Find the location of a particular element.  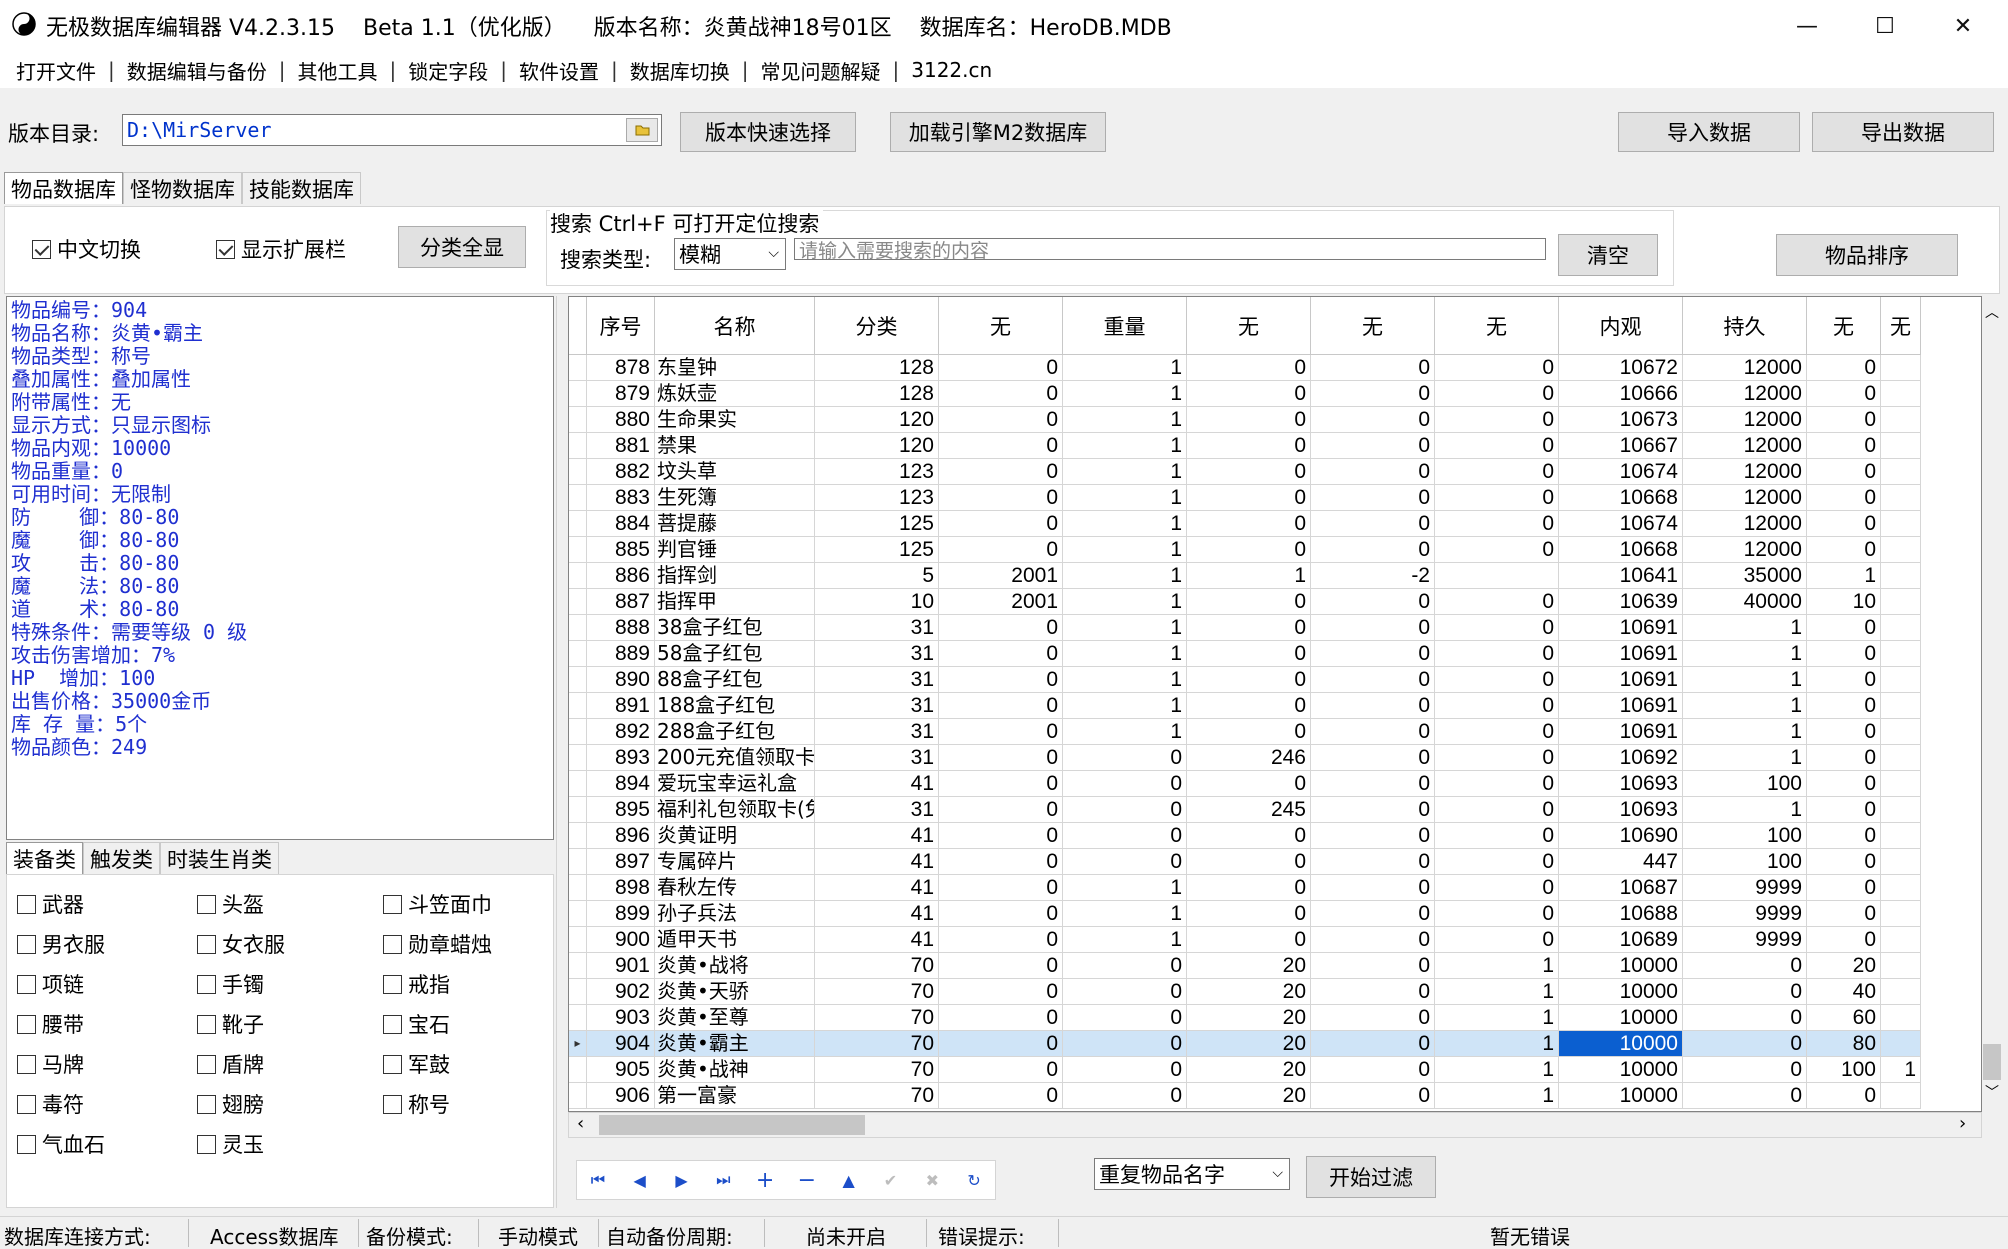

sort-items-button: 物品排序 is located at coordinates (1867, 255).